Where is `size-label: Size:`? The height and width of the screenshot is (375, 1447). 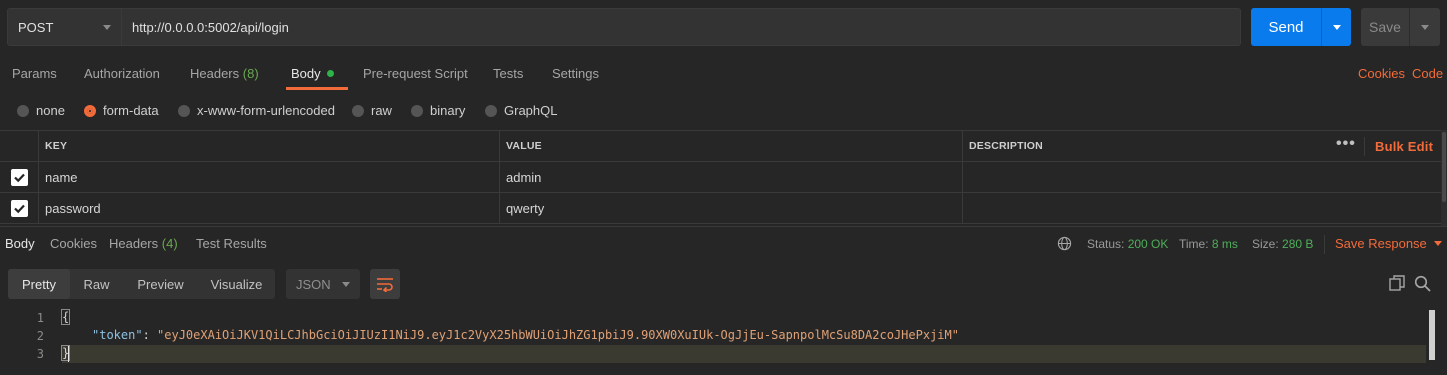 size-label: Size: is located at coordinates (1265, 244).